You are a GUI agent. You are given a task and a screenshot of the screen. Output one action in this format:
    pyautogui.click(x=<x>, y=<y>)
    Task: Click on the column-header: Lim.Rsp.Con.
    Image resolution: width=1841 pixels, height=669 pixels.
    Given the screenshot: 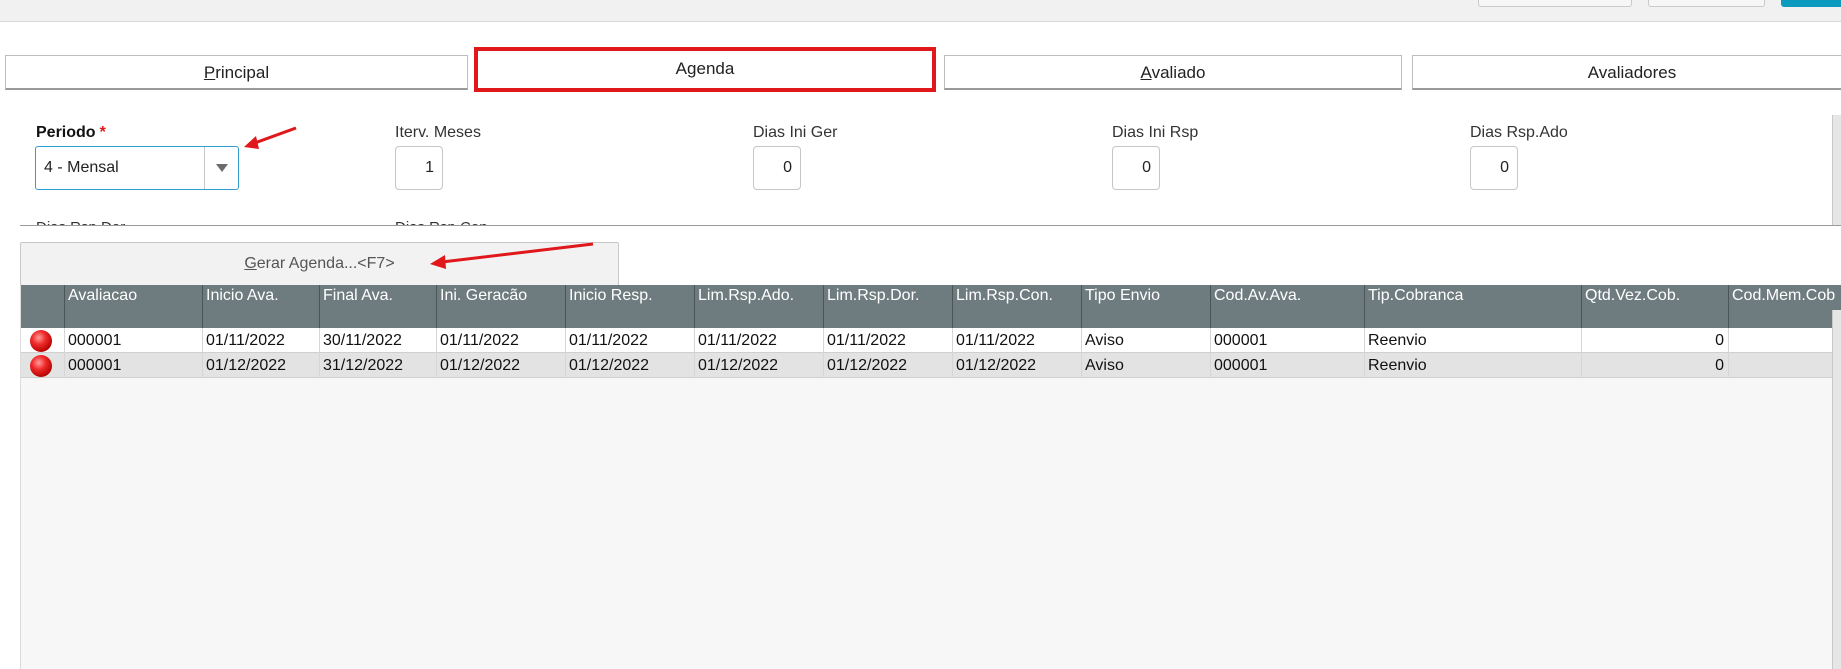 What is the action you would take?
    pyautogui.click(x=1017, y=306)
    